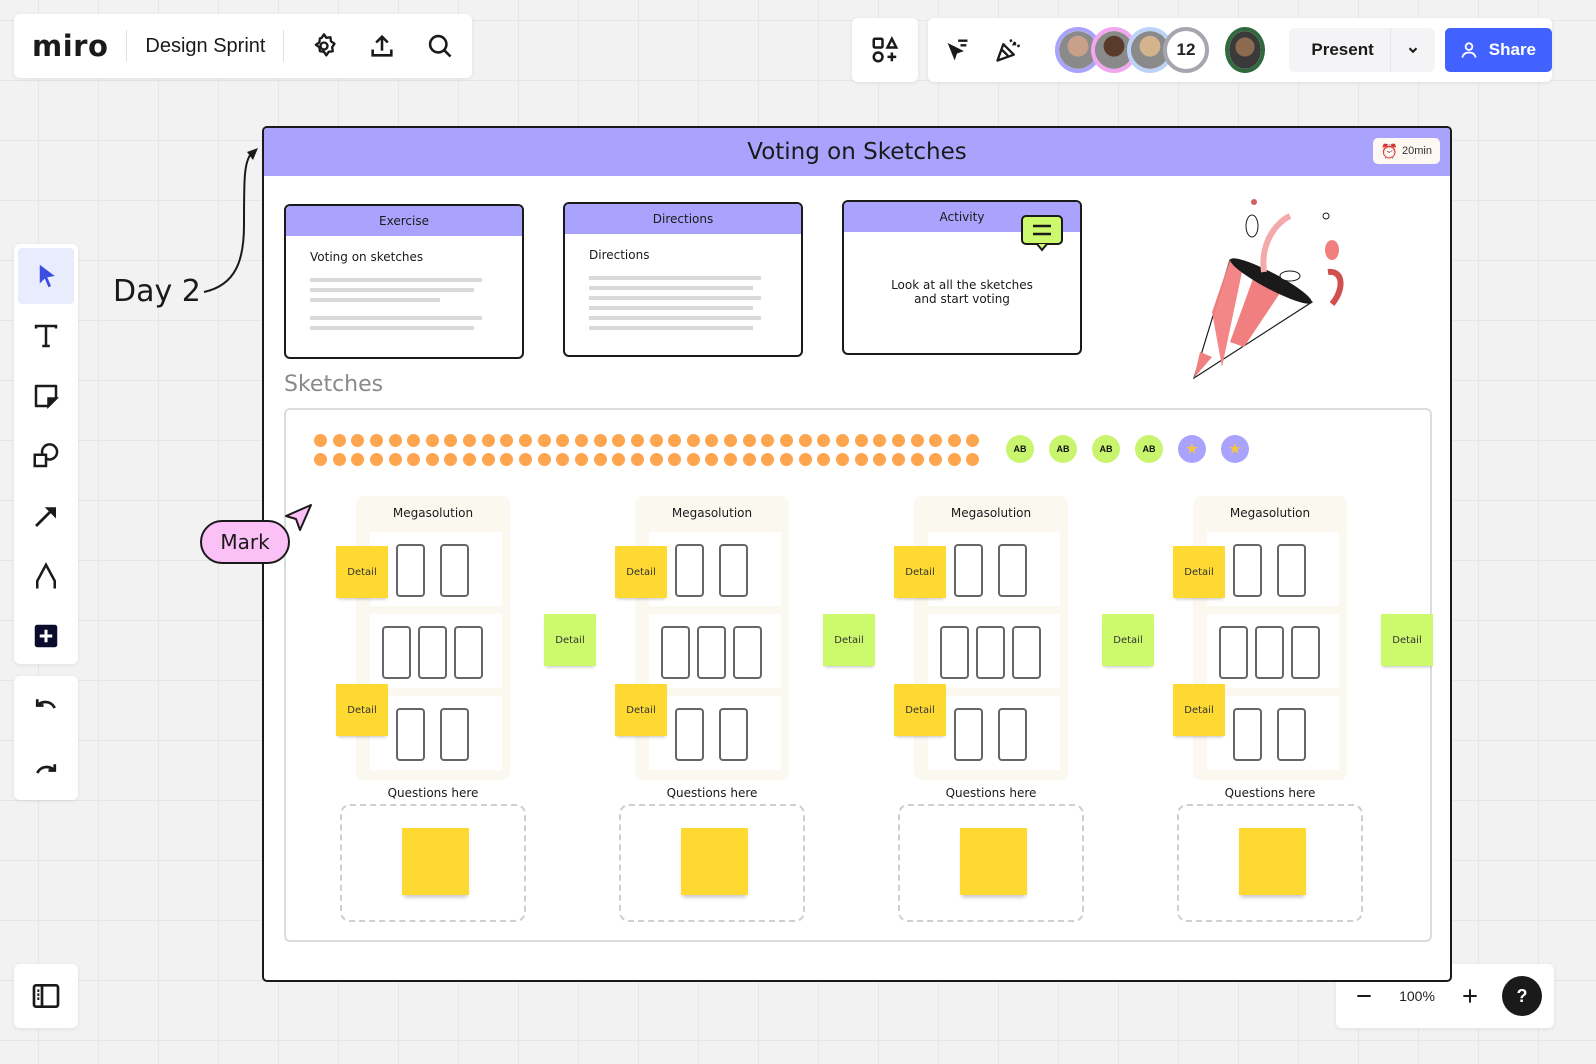  I want to click on help-button: ?, so click(1522, 996).